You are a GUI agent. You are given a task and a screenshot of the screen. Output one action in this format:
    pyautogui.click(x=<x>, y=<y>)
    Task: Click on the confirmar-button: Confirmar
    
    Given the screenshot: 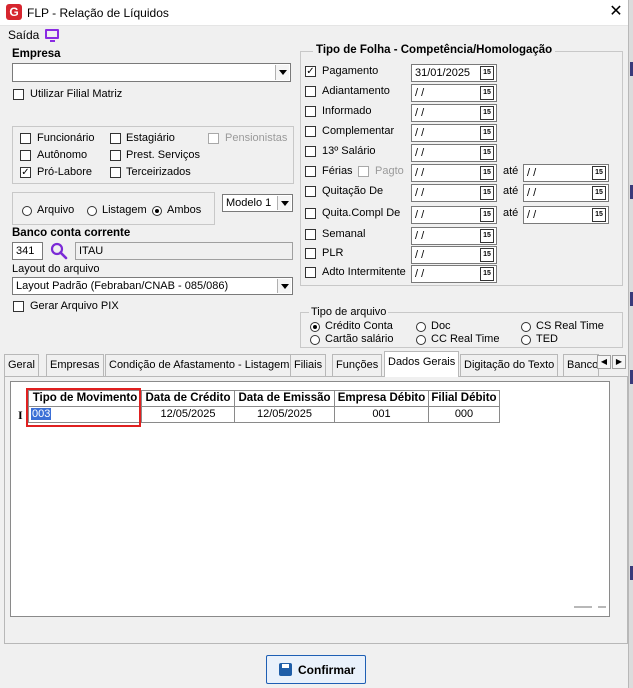 What is the action you would take?
    pyautogui.click(x=316, y=669)
    